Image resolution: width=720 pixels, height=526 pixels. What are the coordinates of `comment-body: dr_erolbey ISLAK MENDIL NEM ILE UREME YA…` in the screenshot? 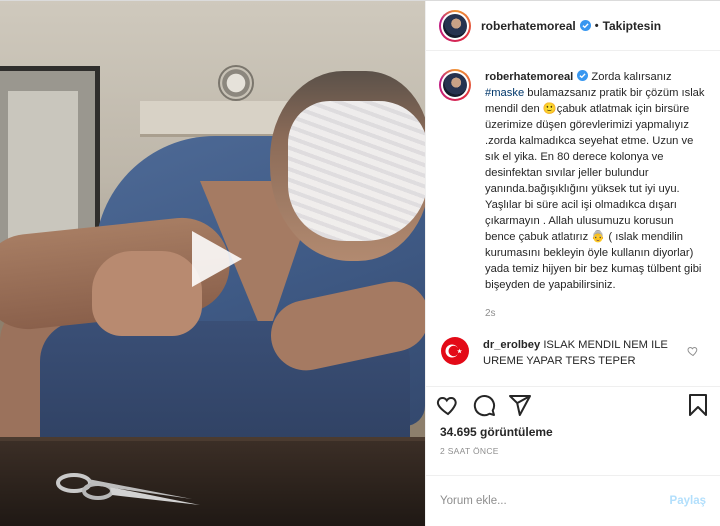 It's located at (583, 352).